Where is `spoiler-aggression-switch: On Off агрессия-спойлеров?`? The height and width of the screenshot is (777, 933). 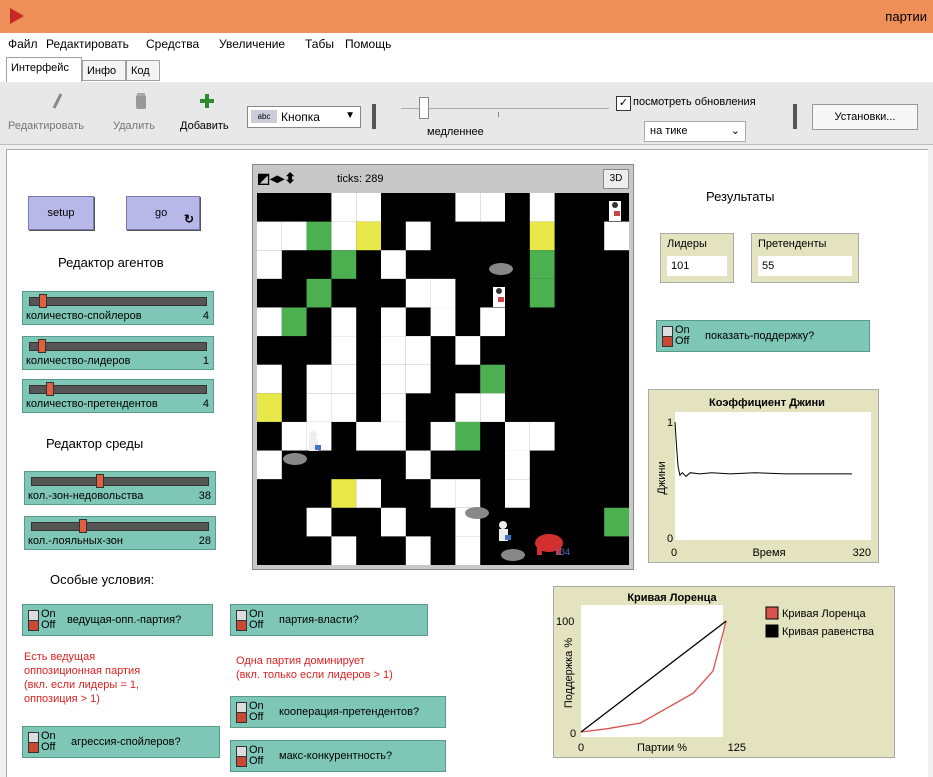 spoiler-aggression-switch: On Off агрессия-спойлеров? is located at coordinates (121, 742).